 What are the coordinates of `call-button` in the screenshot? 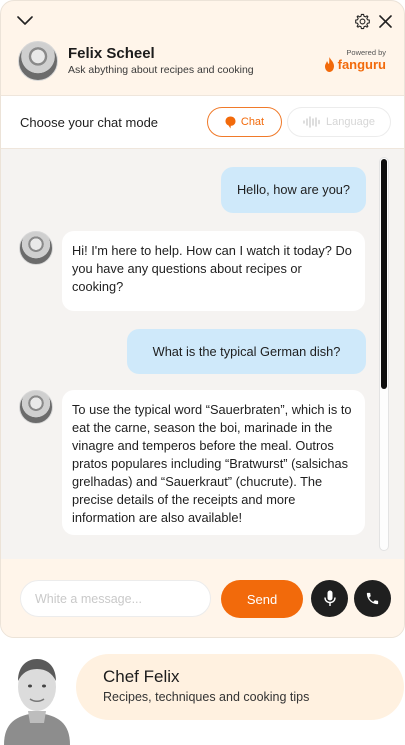 It's located at (372, 598).